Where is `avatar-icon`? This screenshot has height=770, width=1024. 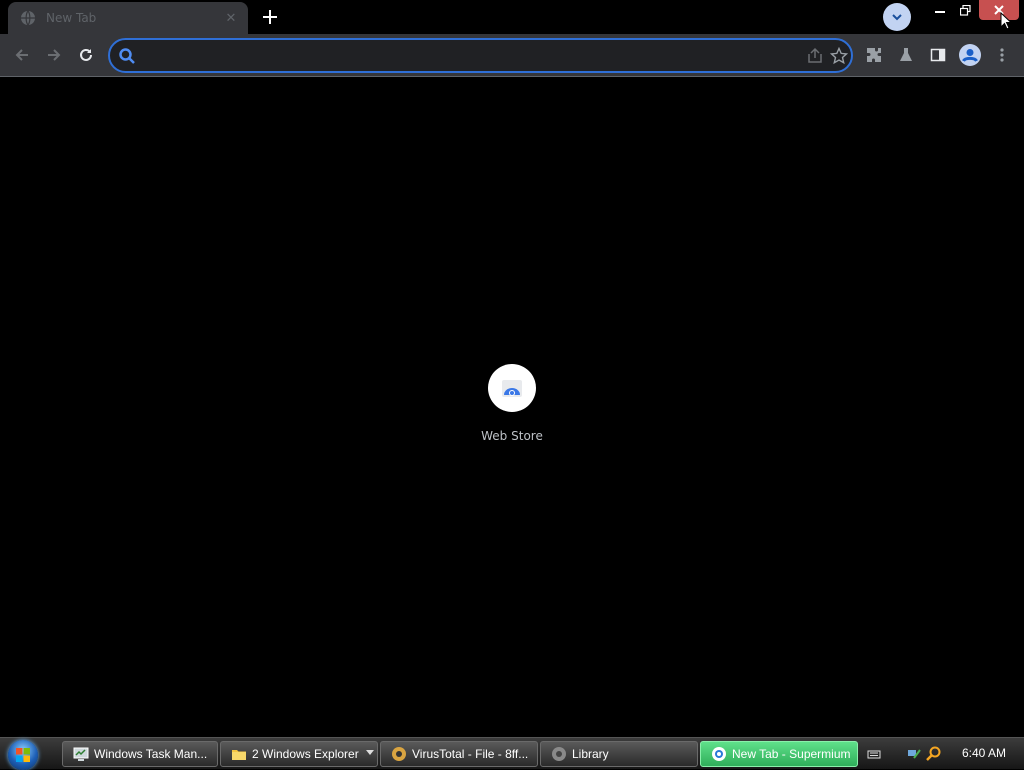
avatar-icon is located at coordinates (970, 55).